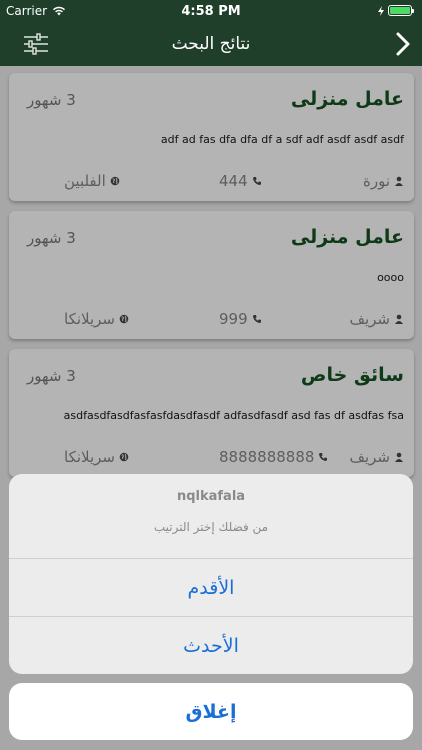 This screenshot has width=422, height=750. Describe the element at coordinates (401, 10) in the screenshot. I see `battery-icon` at that location.